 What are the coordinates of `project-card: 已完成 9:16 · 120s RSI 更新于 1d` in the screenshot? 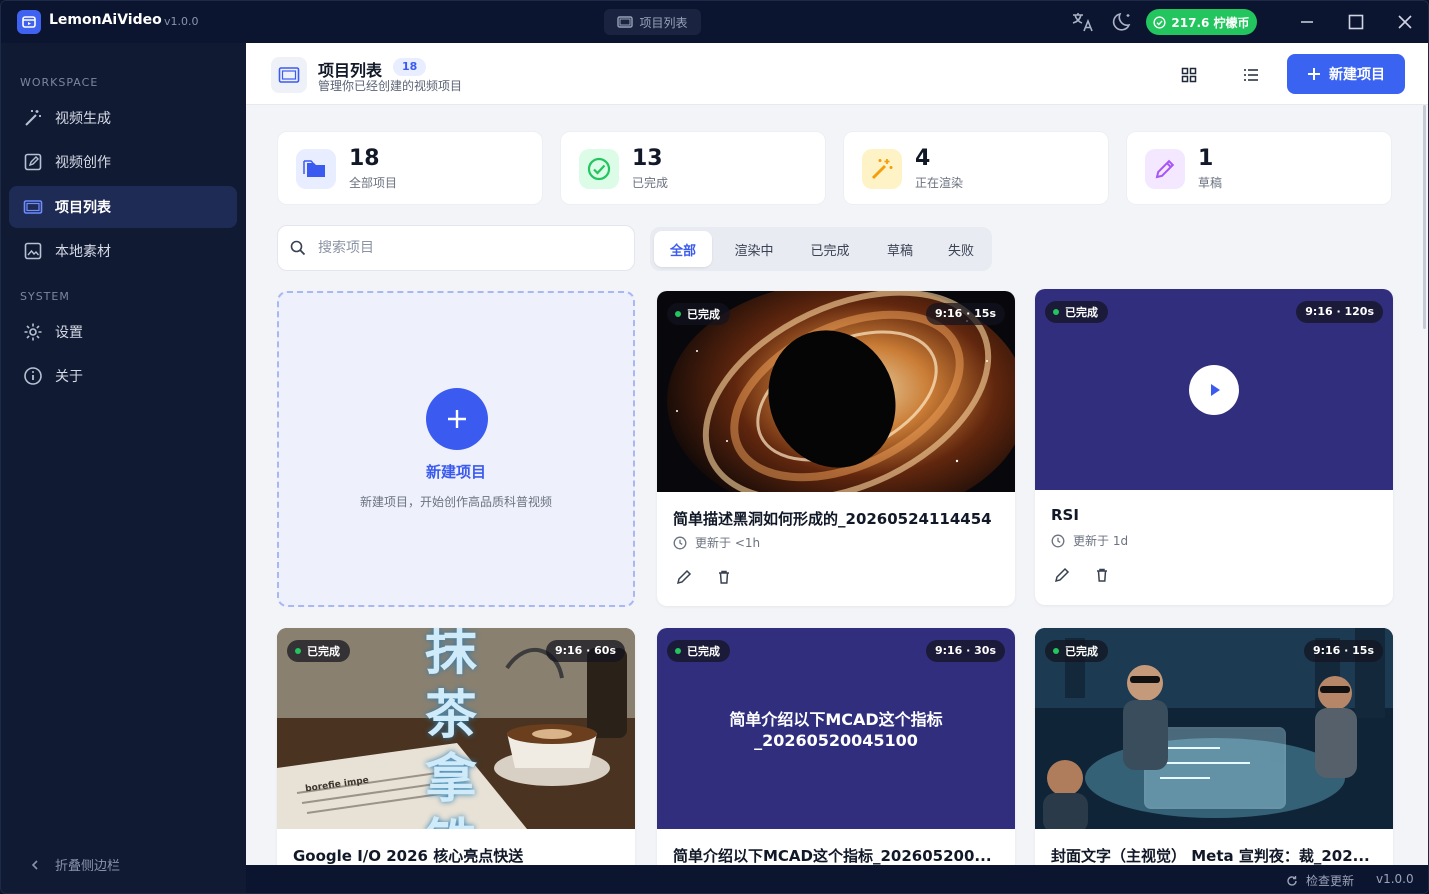 It's located at (1214, 447).